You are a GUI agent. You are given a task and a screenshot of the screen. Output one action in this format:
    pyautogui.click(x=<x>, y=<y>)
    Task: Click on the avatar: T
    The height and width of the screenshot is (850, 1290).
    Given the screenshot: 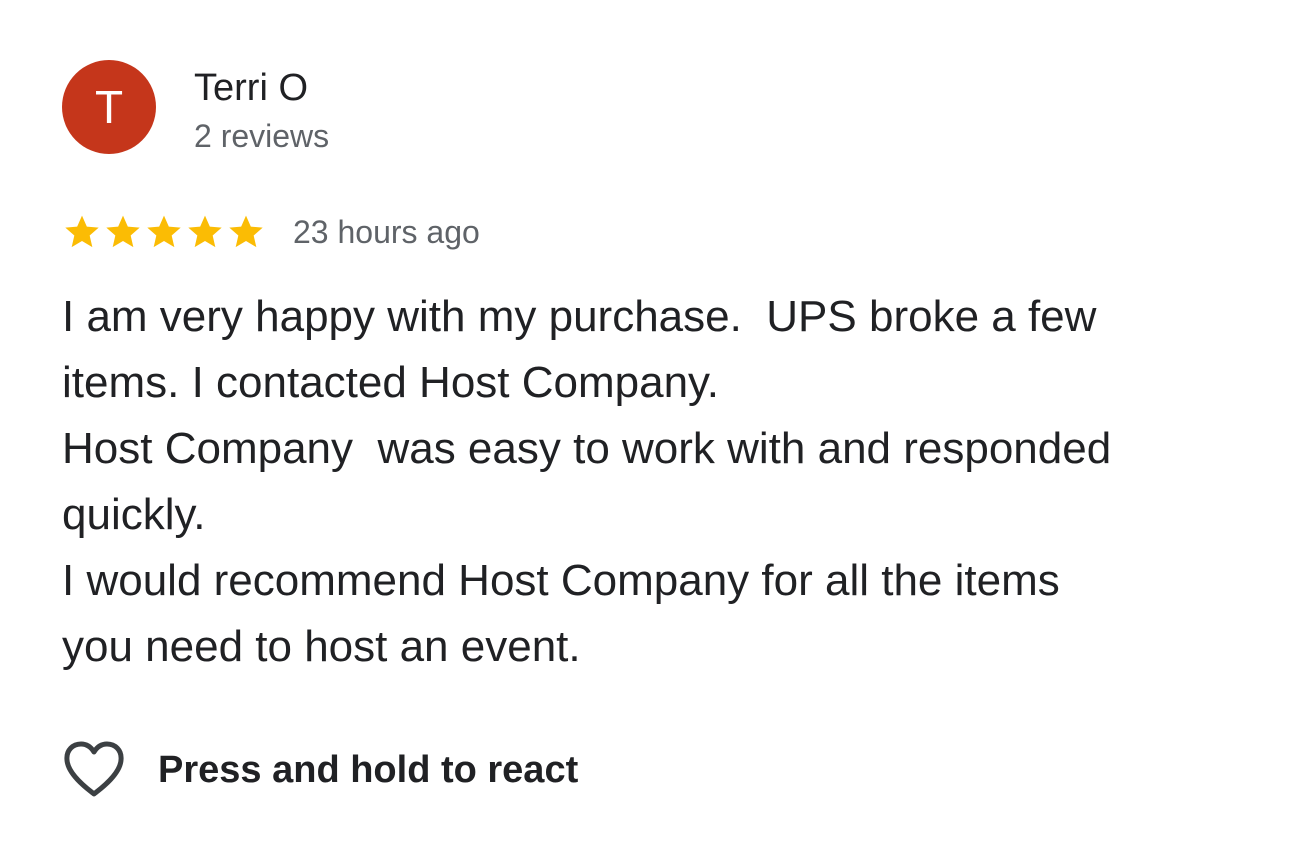 What is the action you would take?
    pyautogui.click(x=109, y=107)
    